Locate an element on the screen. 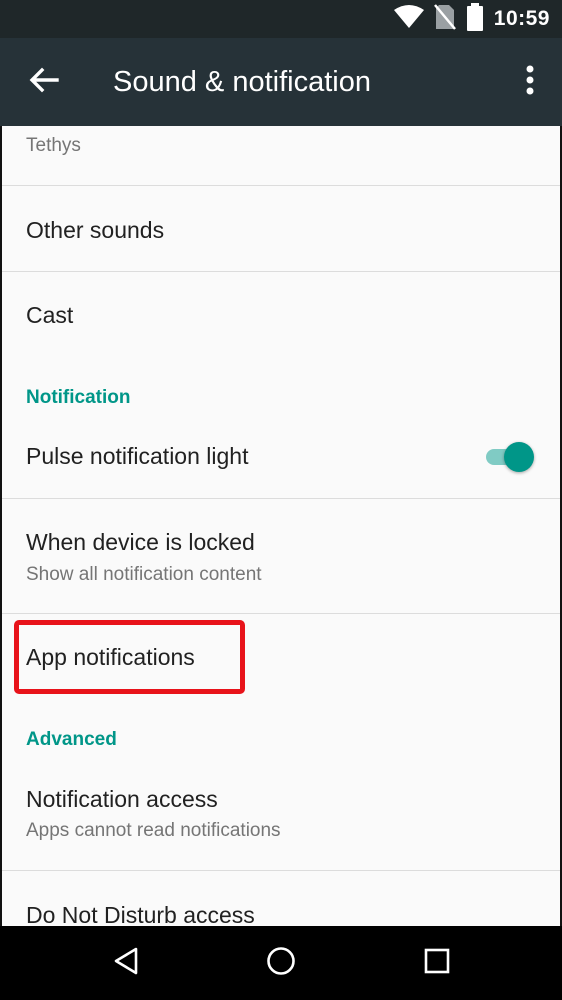 The image size is (562, 1000). app-notifications-title: App notifications is located at coordinates (110, 657).